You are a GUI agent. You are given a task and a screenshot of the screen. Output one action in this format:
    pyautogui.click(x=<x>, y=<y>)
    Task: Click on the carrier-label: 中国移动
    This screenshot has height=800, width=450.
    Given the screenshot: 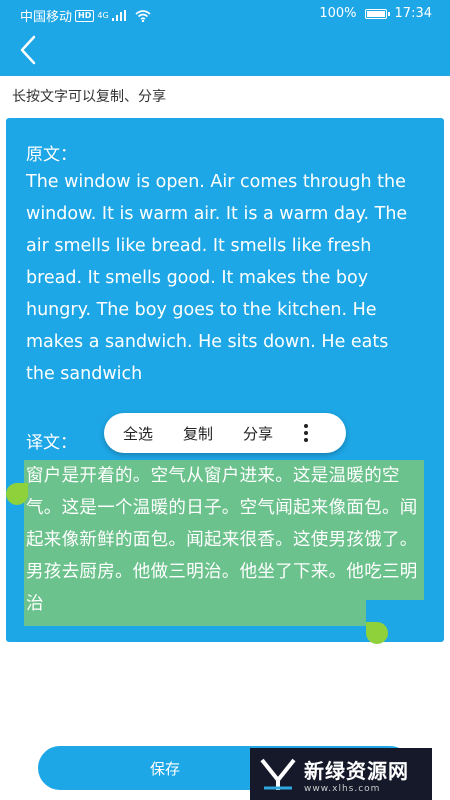 What is the action you would take?
    pyautogui.click(x=46, y=17)
    